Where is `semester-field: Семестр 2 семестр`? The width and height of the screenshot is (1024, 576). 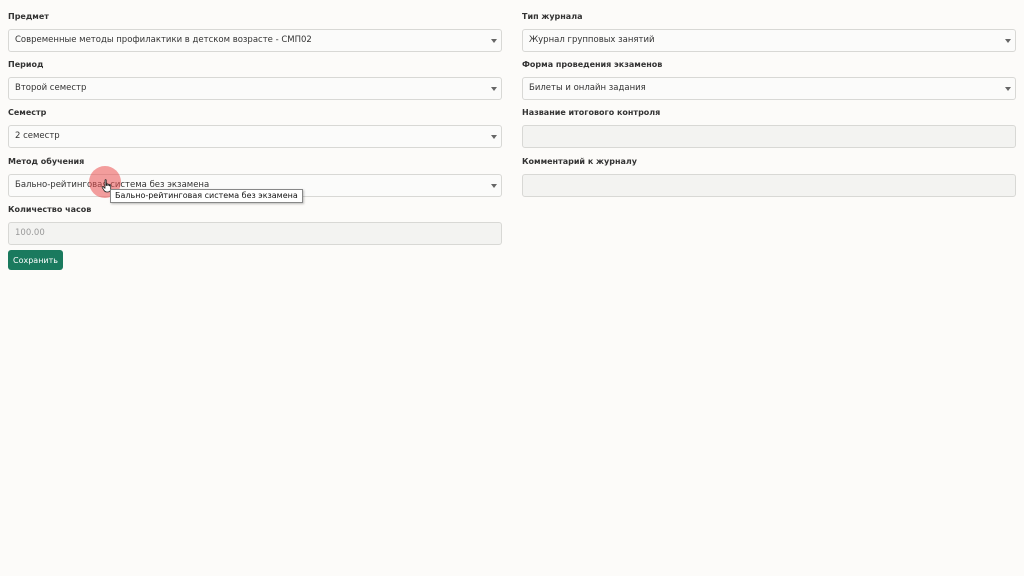 semester-field: Семестр 2 семестр is located at coordinates (255, 127).